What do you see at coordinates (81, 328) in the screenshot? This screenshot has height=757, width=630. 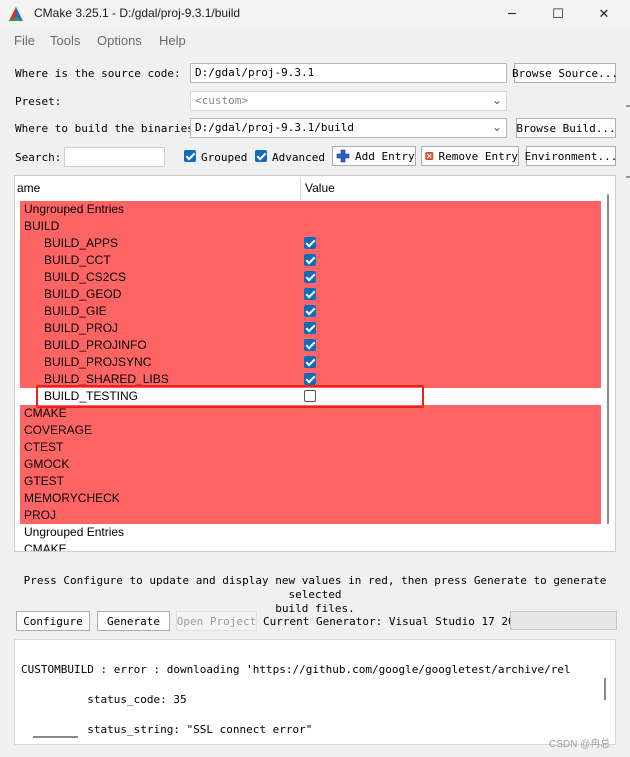 I see `row-label: BUILD_PROJ` at bounding box center [81, 328].